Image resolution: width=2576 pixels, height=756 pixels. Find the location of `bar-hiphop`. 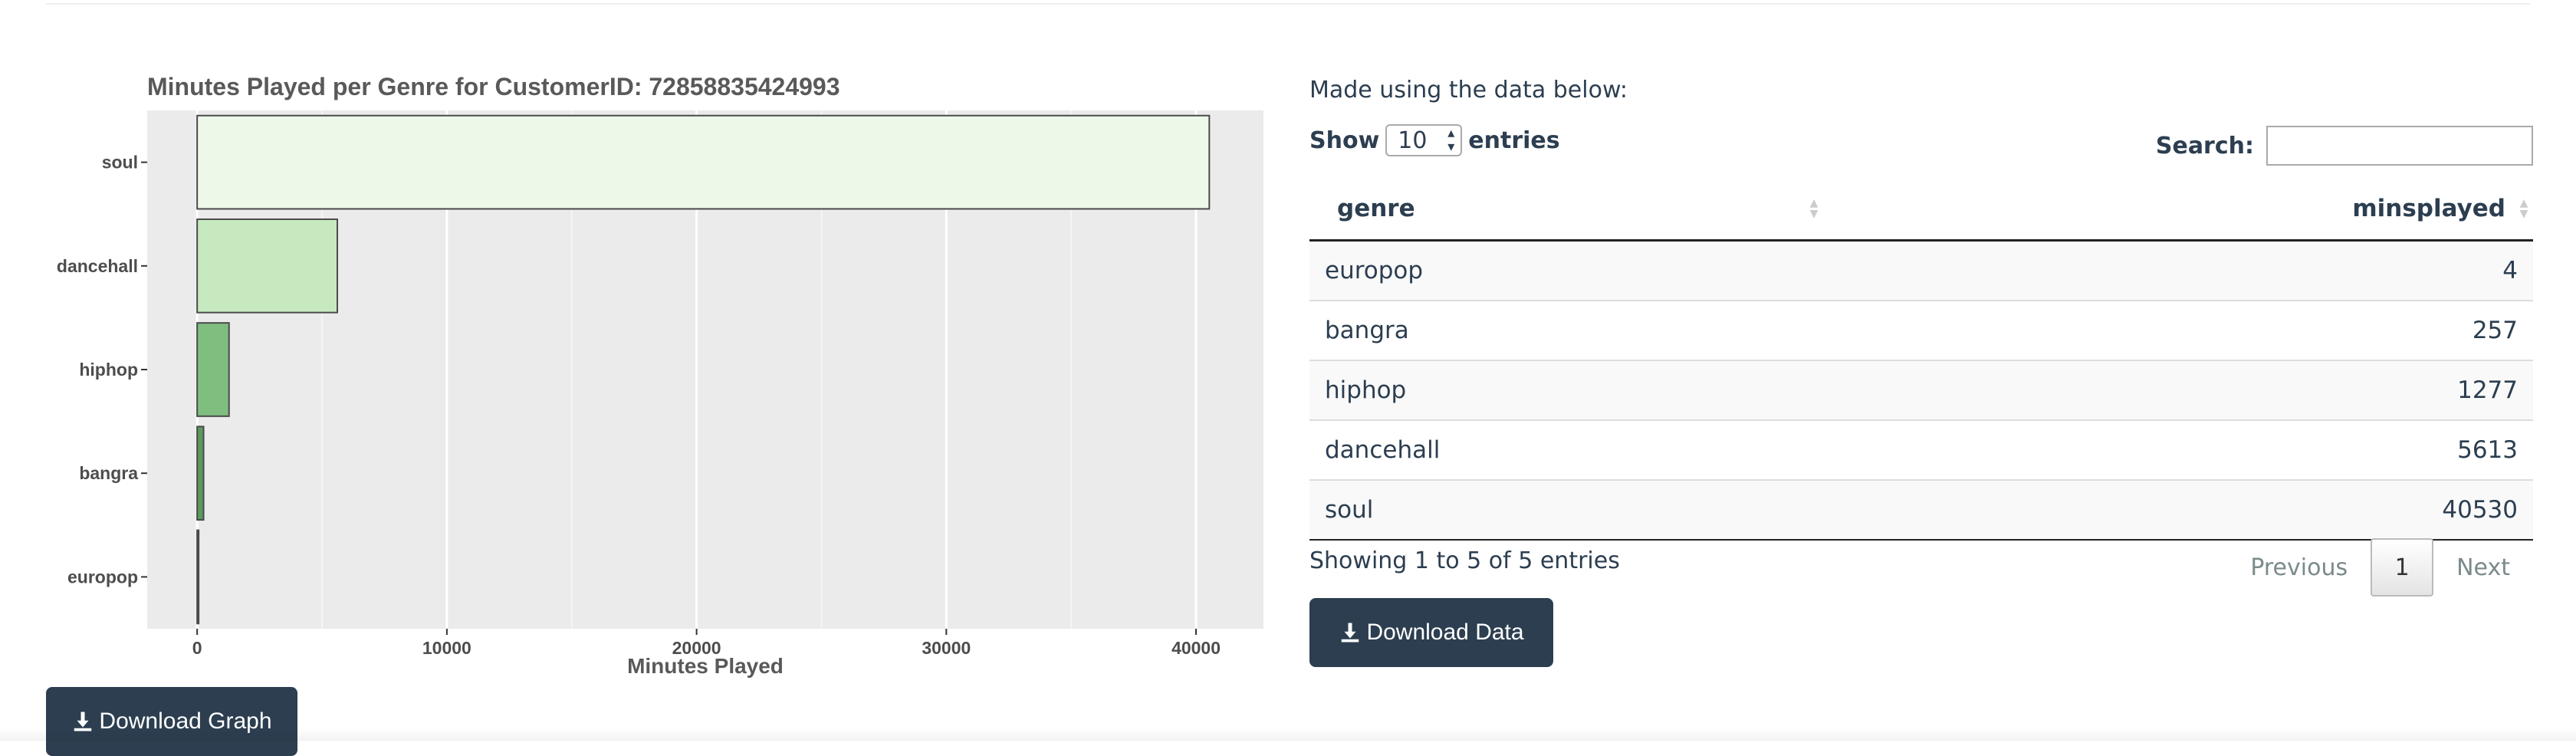

bar-hiphop is located at coordinates (213, 369).